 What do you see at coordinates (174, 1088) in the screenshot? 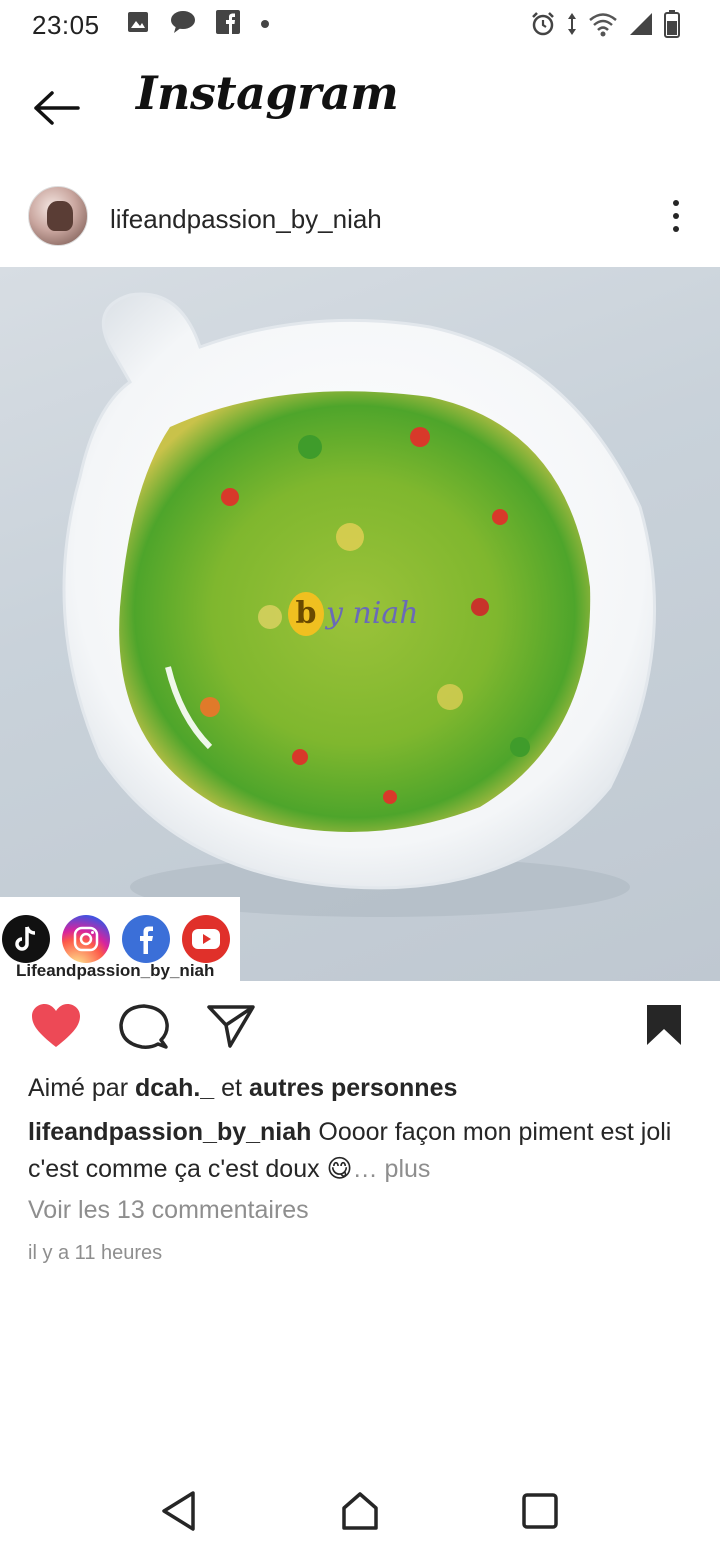
I see `likes-user: dcah._` at bounding box center [174, 1088].